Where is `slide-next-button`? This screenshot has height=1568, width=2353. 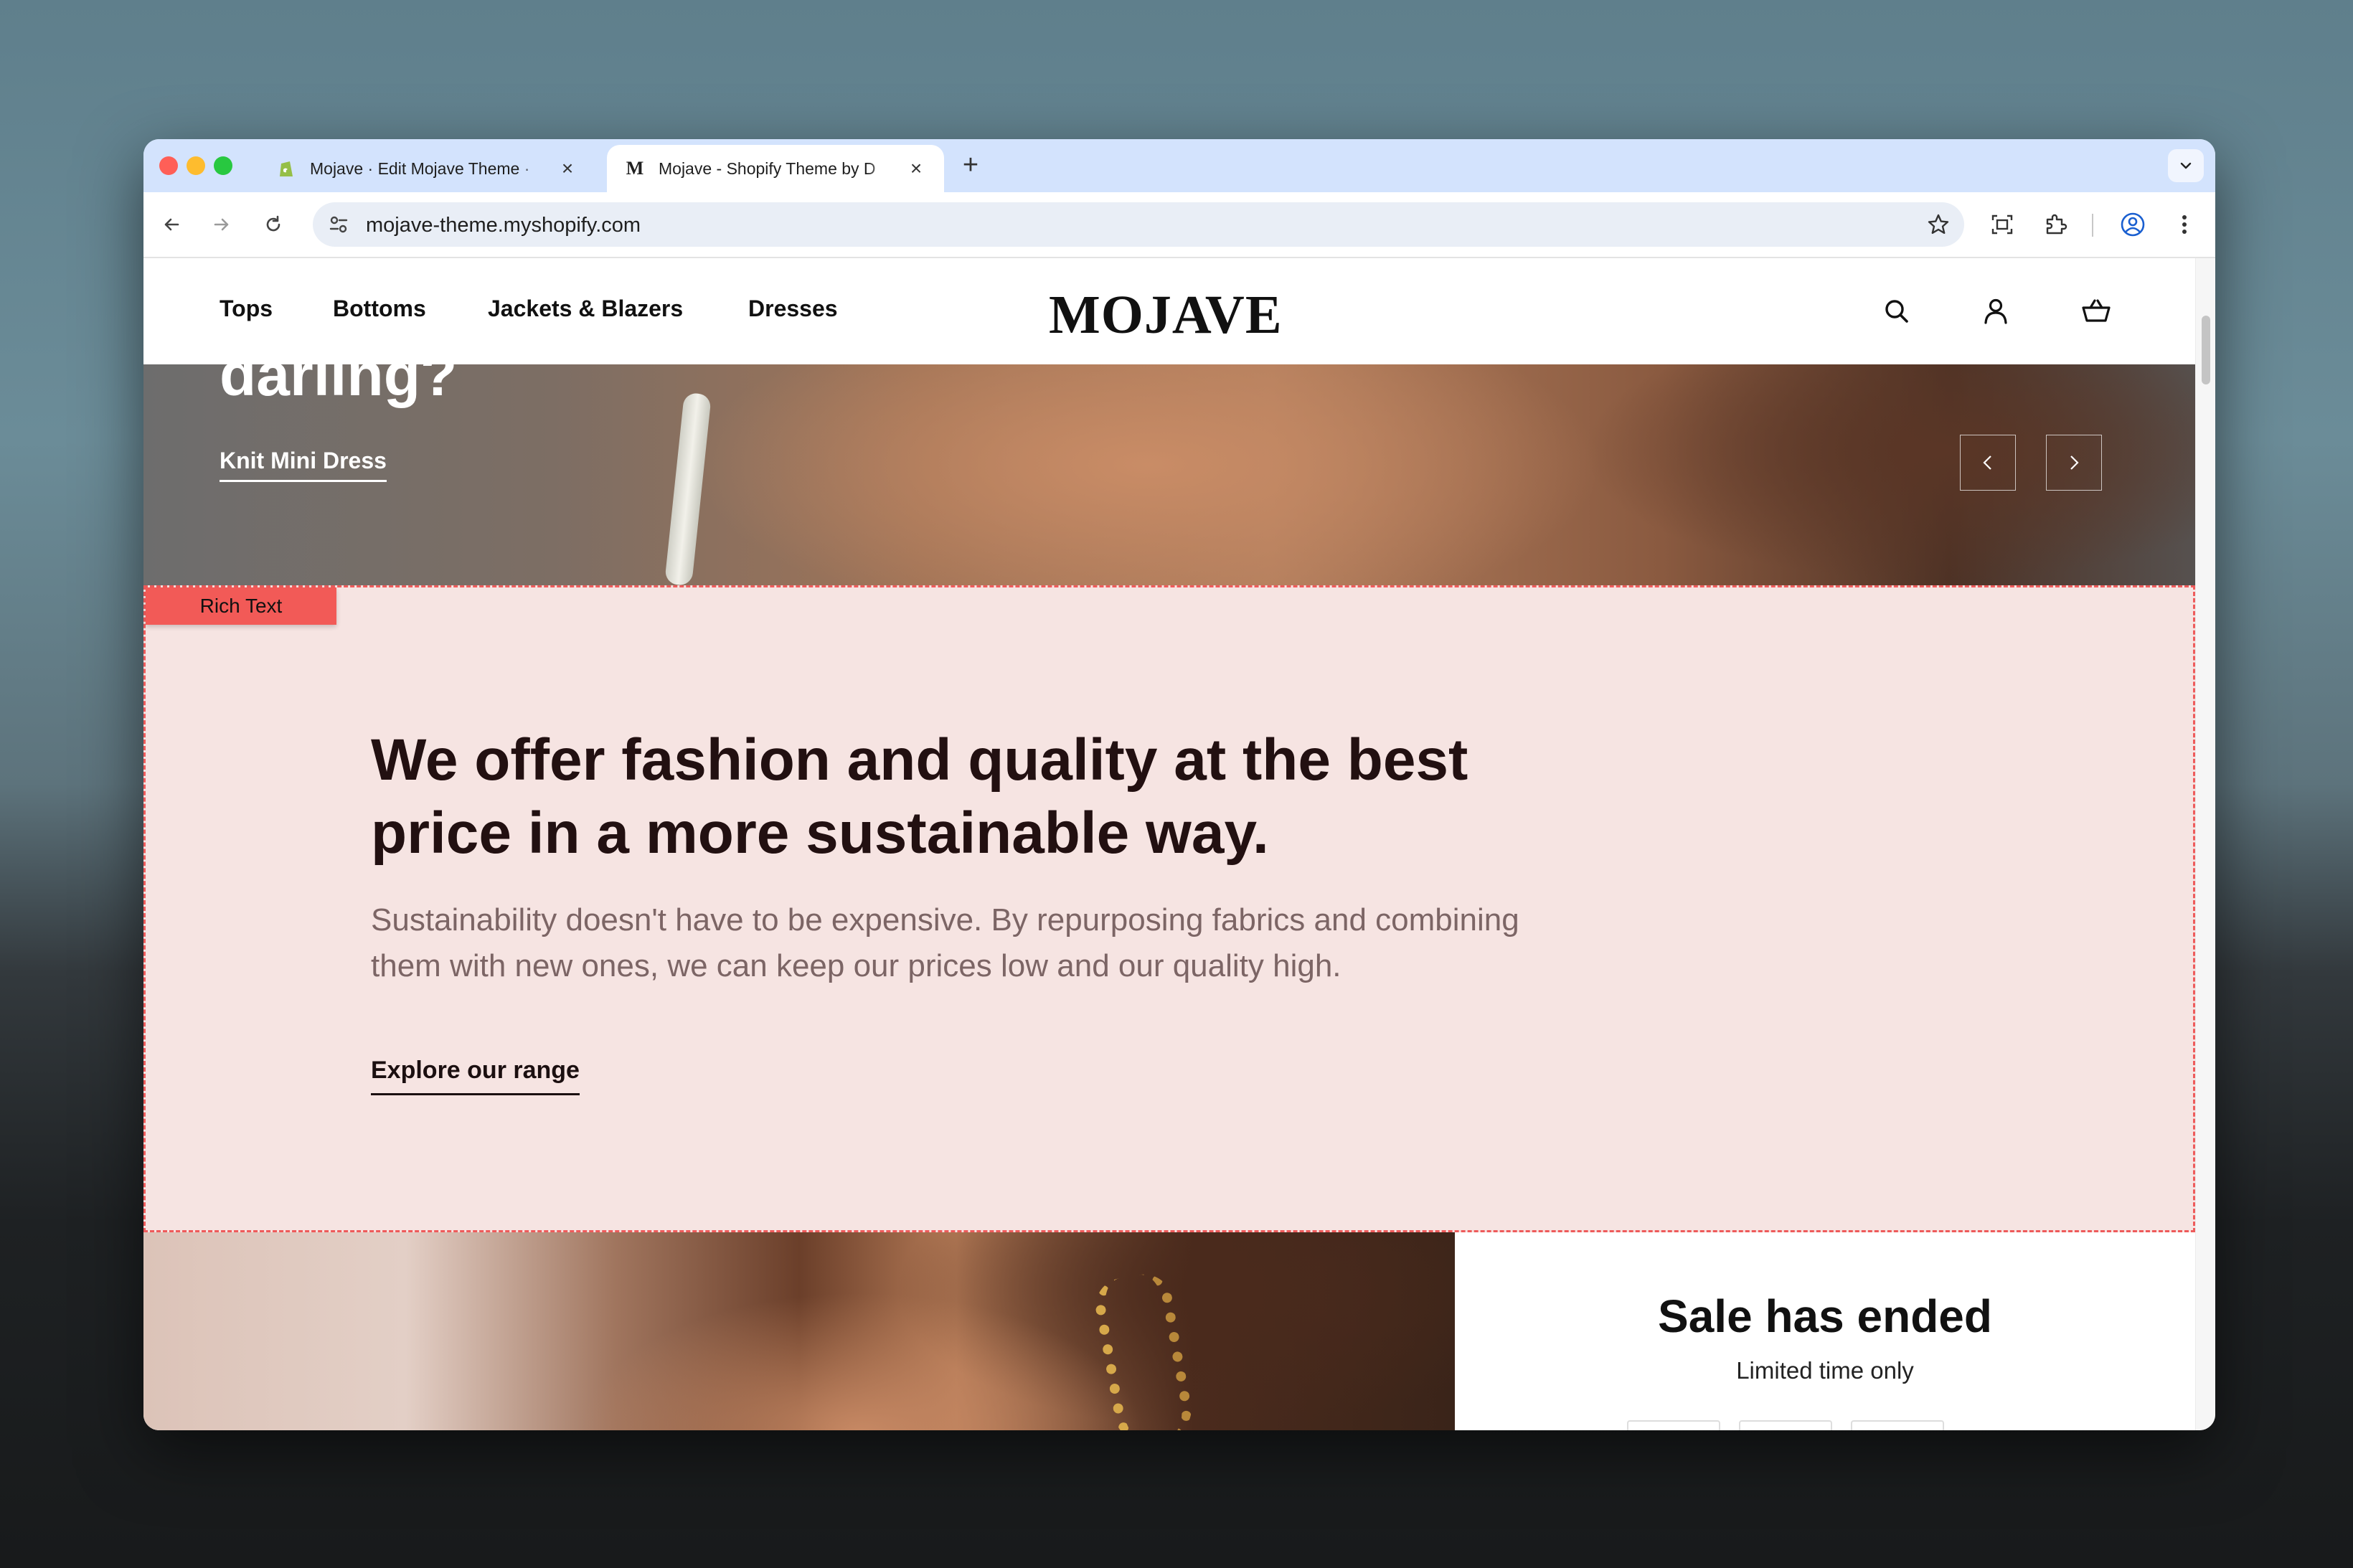
slide-next-button is located at coordinates (2074, 463).